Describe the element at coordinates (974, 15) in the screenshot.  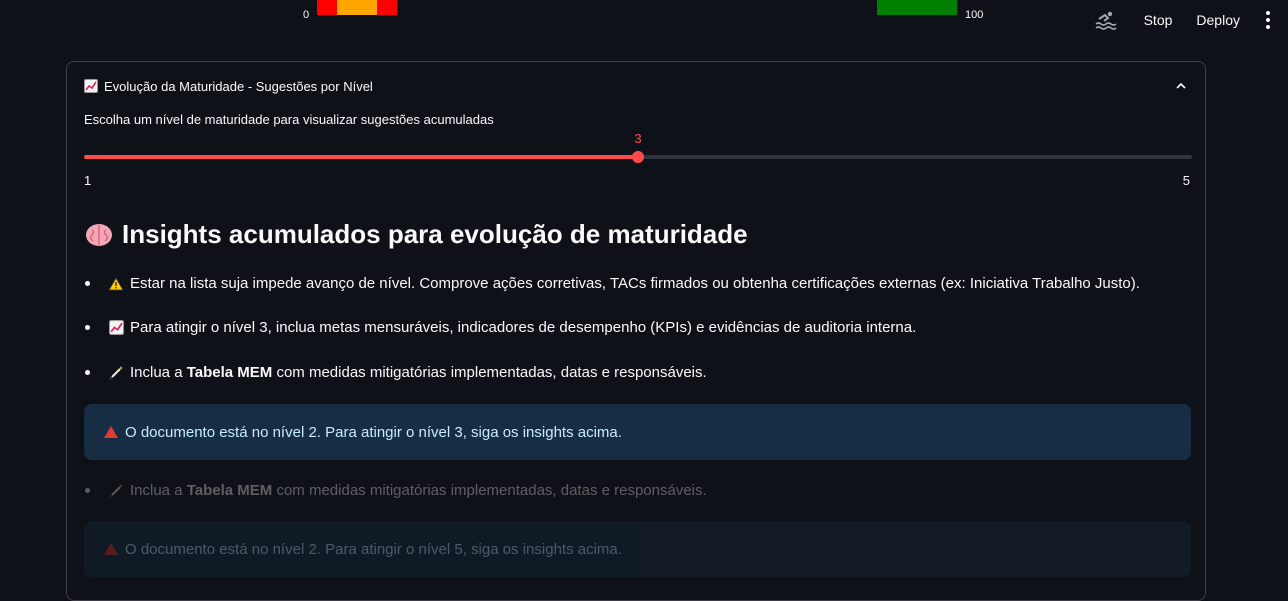
I see `gauge-max-label: 100` at that location.